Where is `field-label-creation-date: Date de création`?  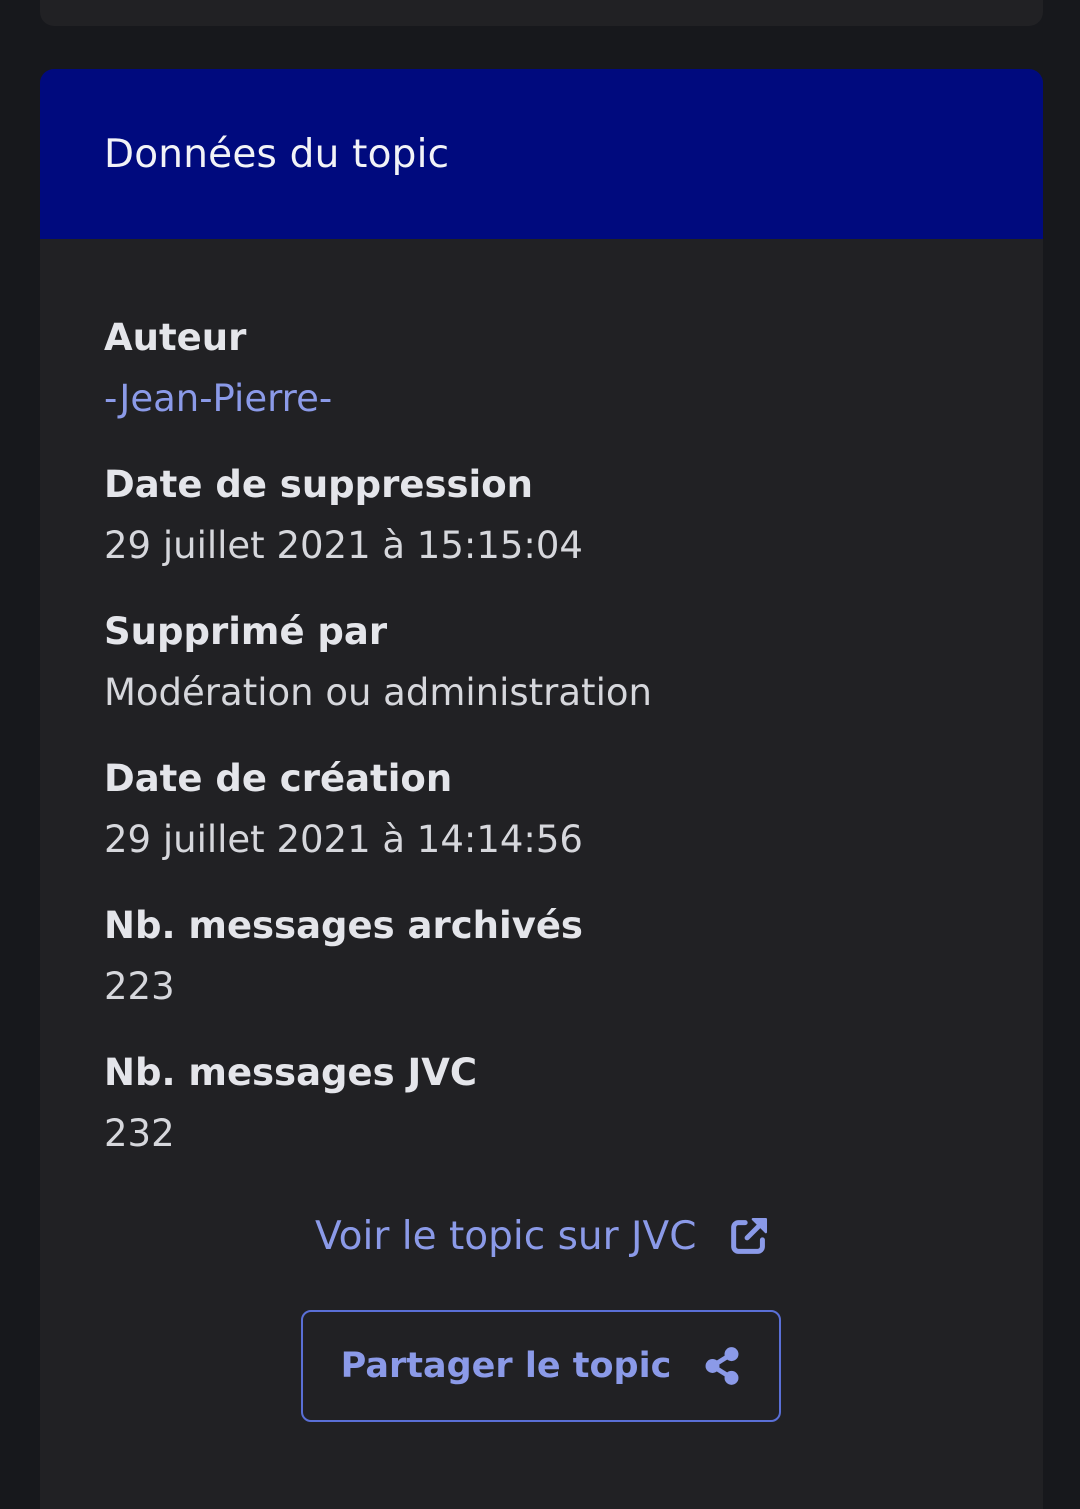 field-label-creation-date: Date de création is located at coordinates (278, 778).